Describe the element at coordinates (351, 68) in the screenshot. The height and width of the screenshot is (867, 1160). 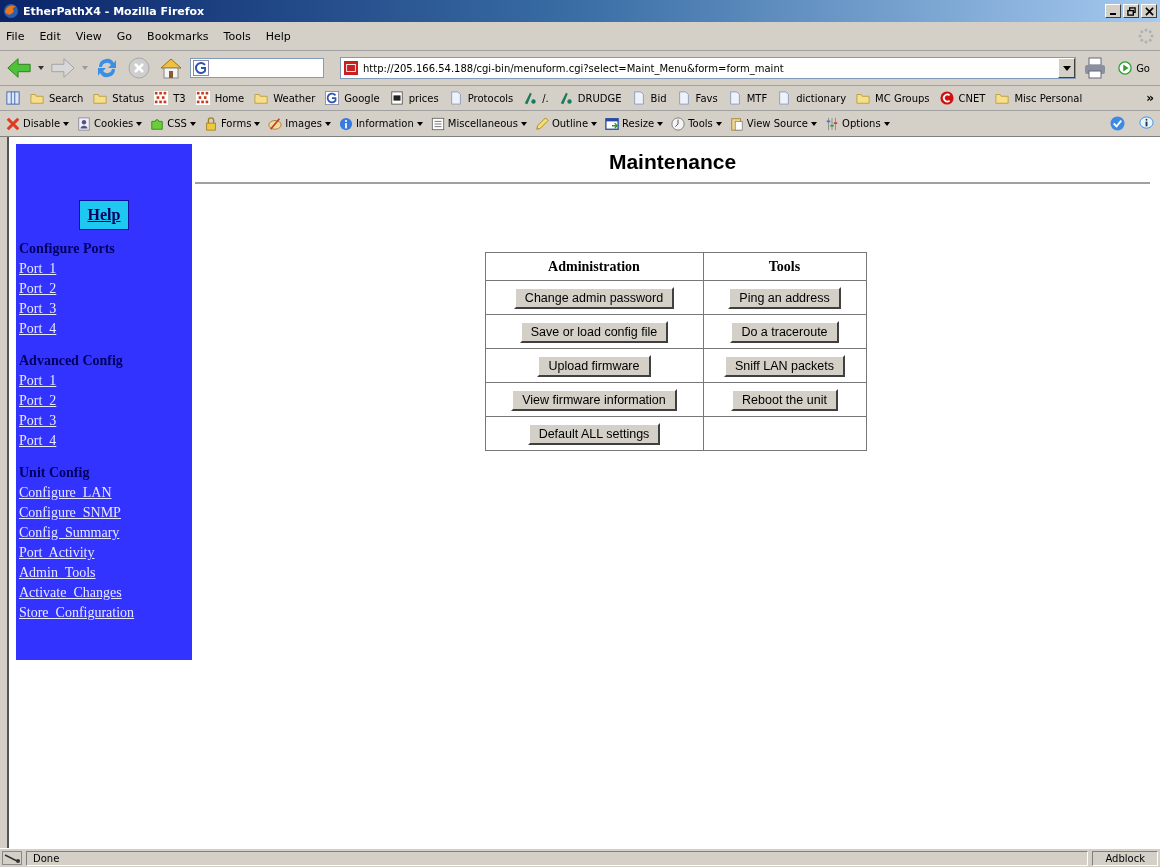
I see `site-favicon-icon` at that location.